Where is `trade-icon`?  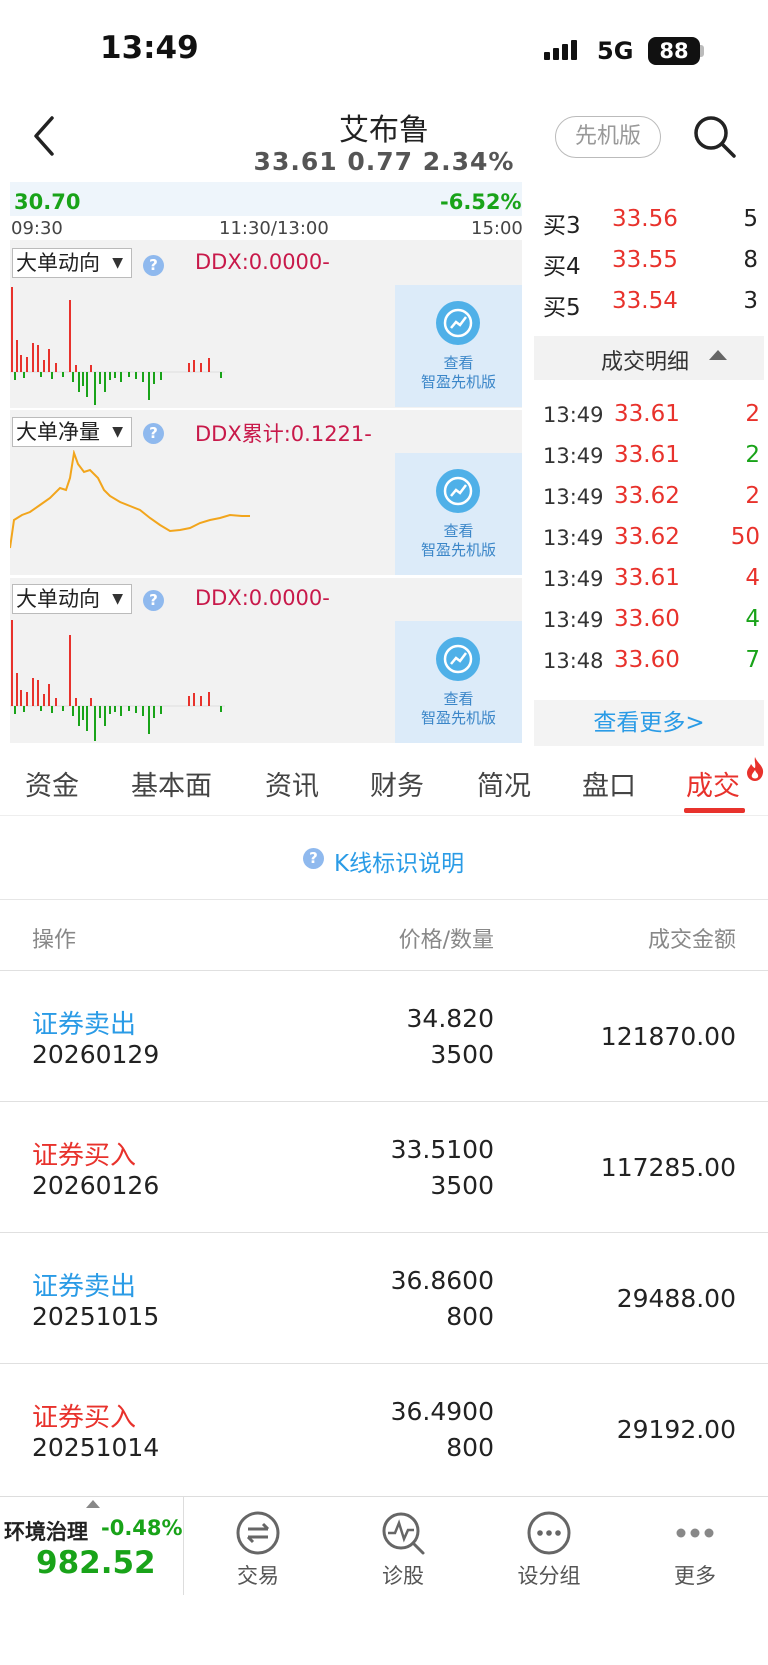
trade-icon is located at coordinates (258, 1533).